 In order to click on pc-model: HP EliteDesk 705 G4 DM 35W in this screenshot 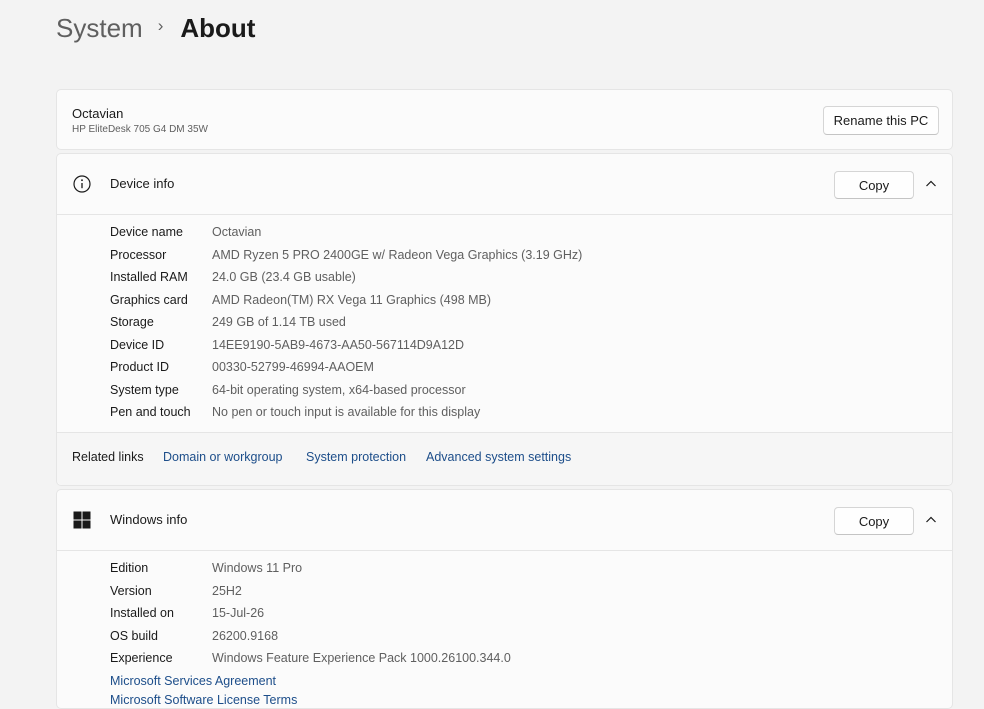, I will do `click(140, 129)`.